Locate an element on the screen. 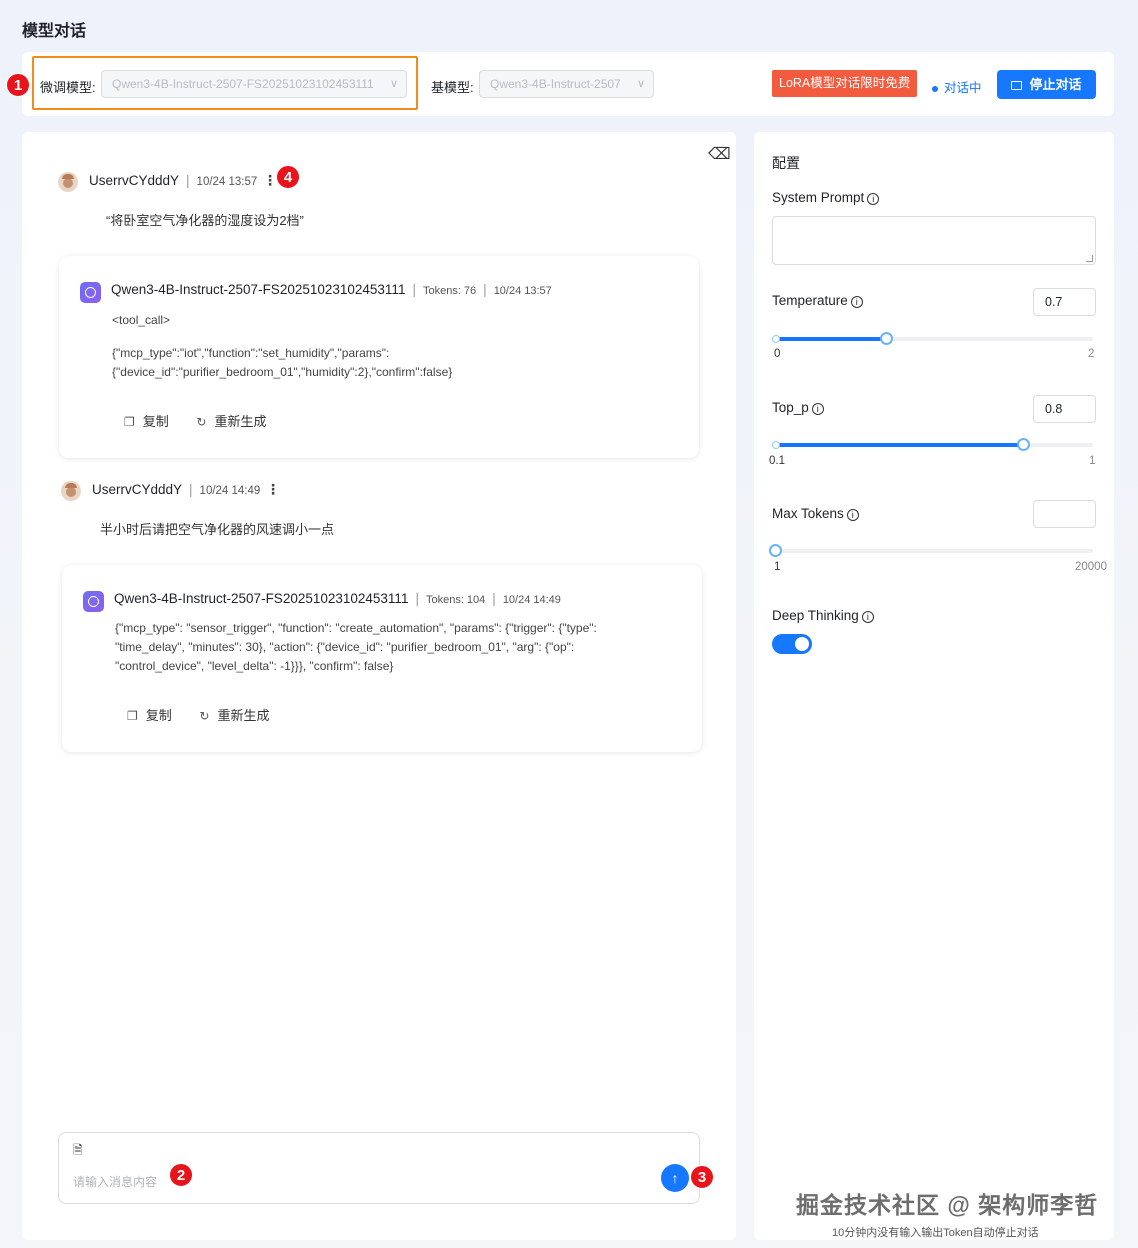 The height and width of the screenshot is (1248, 1138). top-p-min: 0.1 is located at coordinates (777, 461).